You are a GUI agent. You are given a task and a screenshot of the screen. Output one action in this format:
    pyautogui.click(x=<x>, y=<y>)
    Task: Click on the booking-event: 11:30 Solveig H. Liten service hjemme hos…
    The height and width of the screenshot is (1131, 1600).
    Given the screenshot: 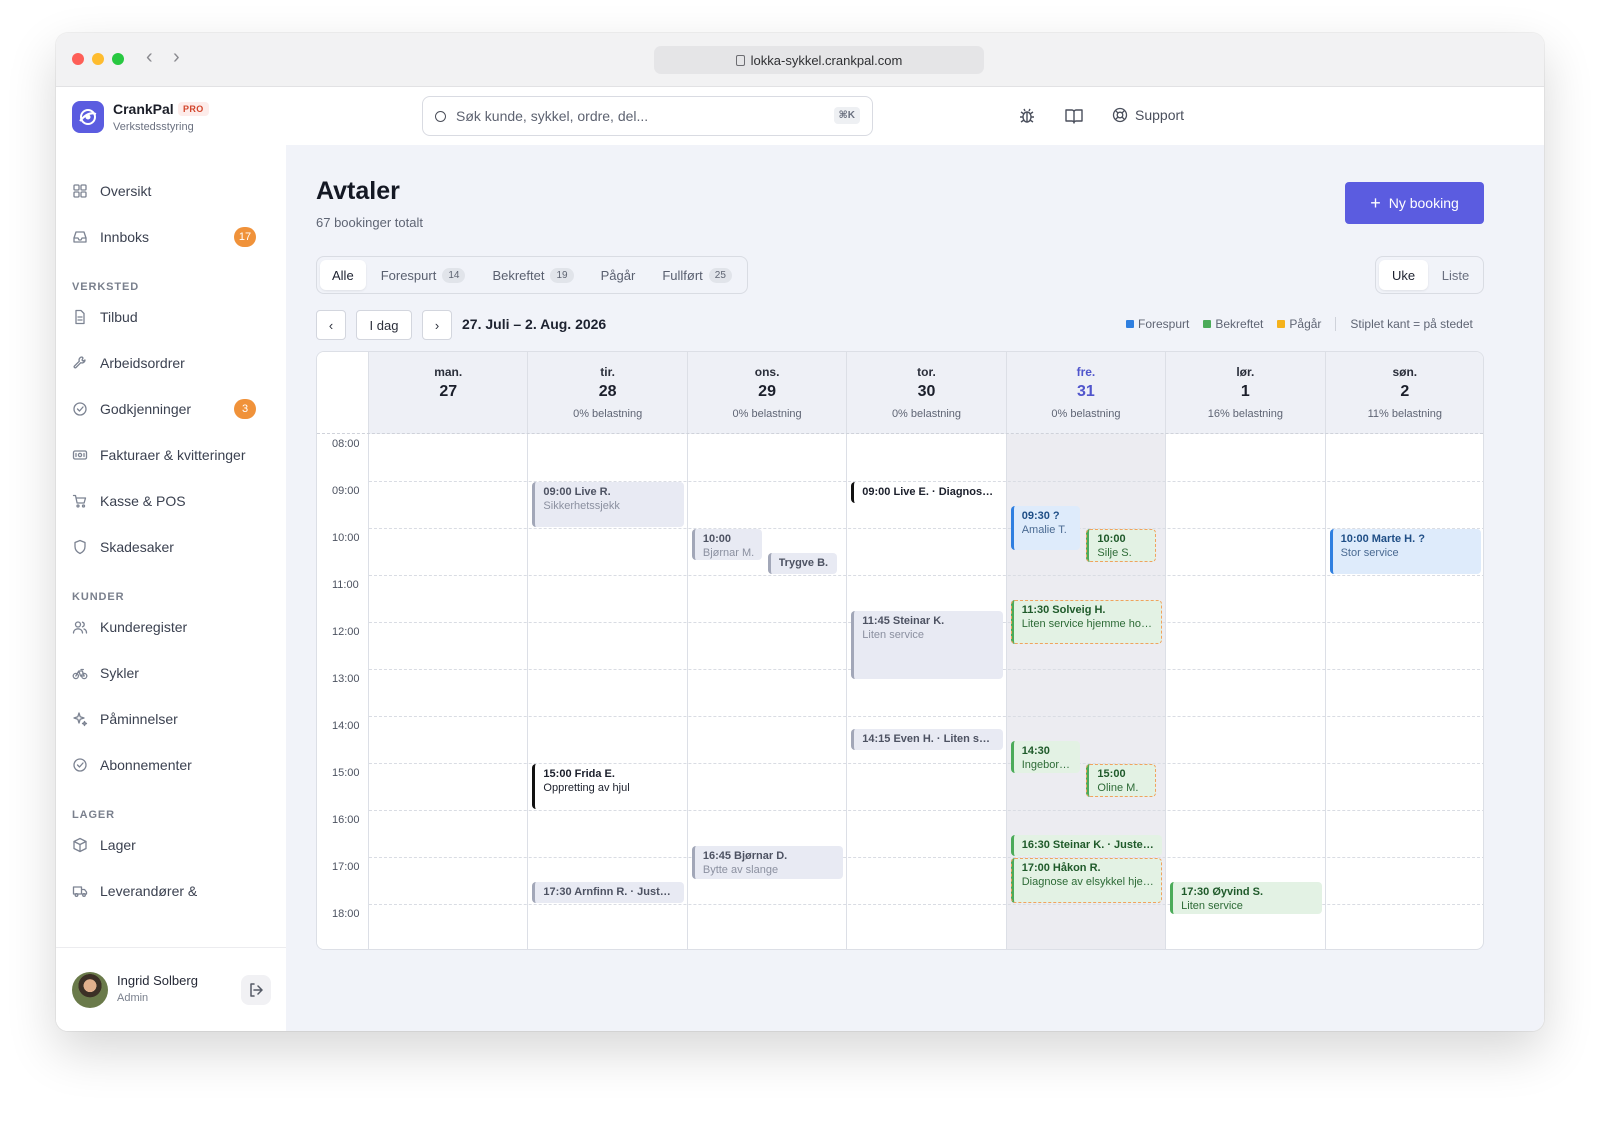 What is the action you would take?
    pyautogui.click(x=1086, y=622)
    